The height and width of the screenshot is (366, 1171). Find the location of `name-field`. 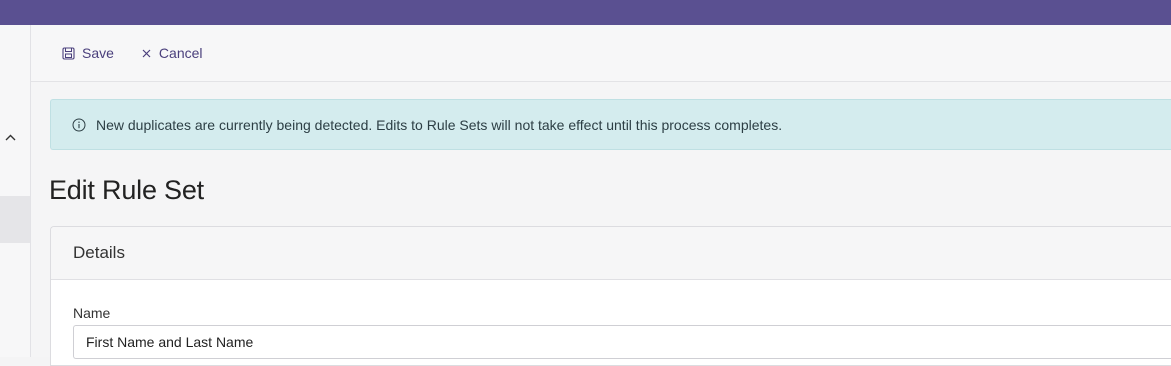

name-field is located at coordinates (622, 342).